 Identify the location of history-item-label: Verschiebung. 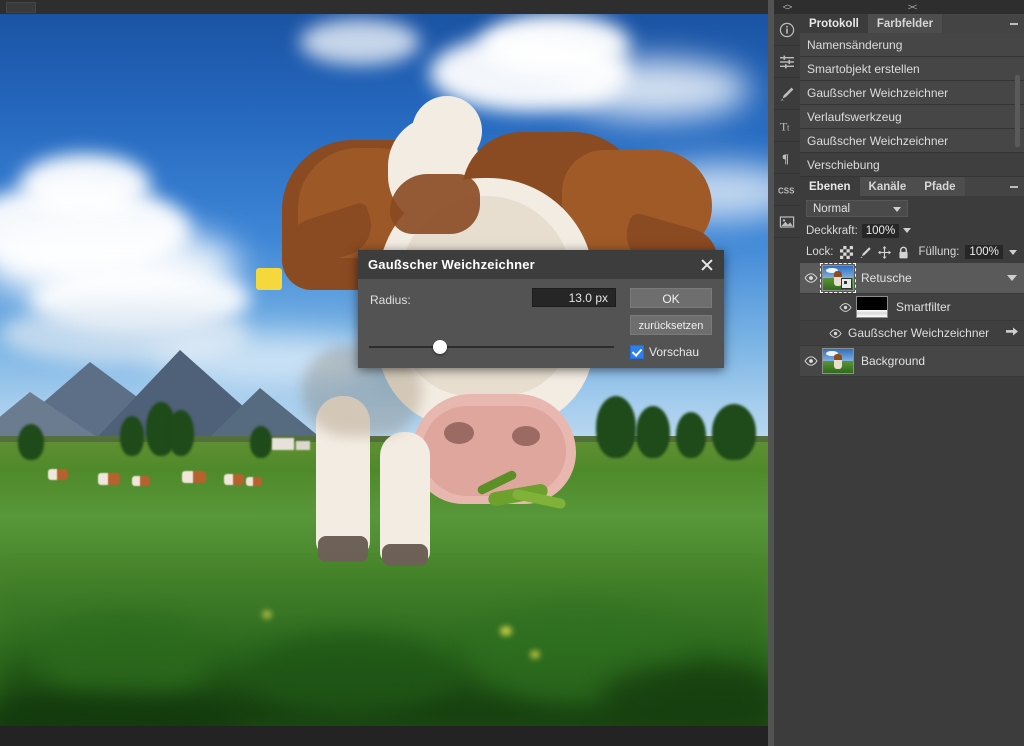
(843, 164).